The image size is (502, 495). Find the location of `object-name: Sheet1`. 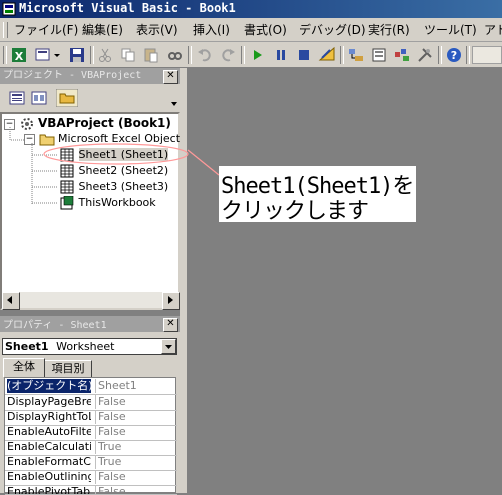

object-name: Sheet1 is located at coordinates (27, 346).